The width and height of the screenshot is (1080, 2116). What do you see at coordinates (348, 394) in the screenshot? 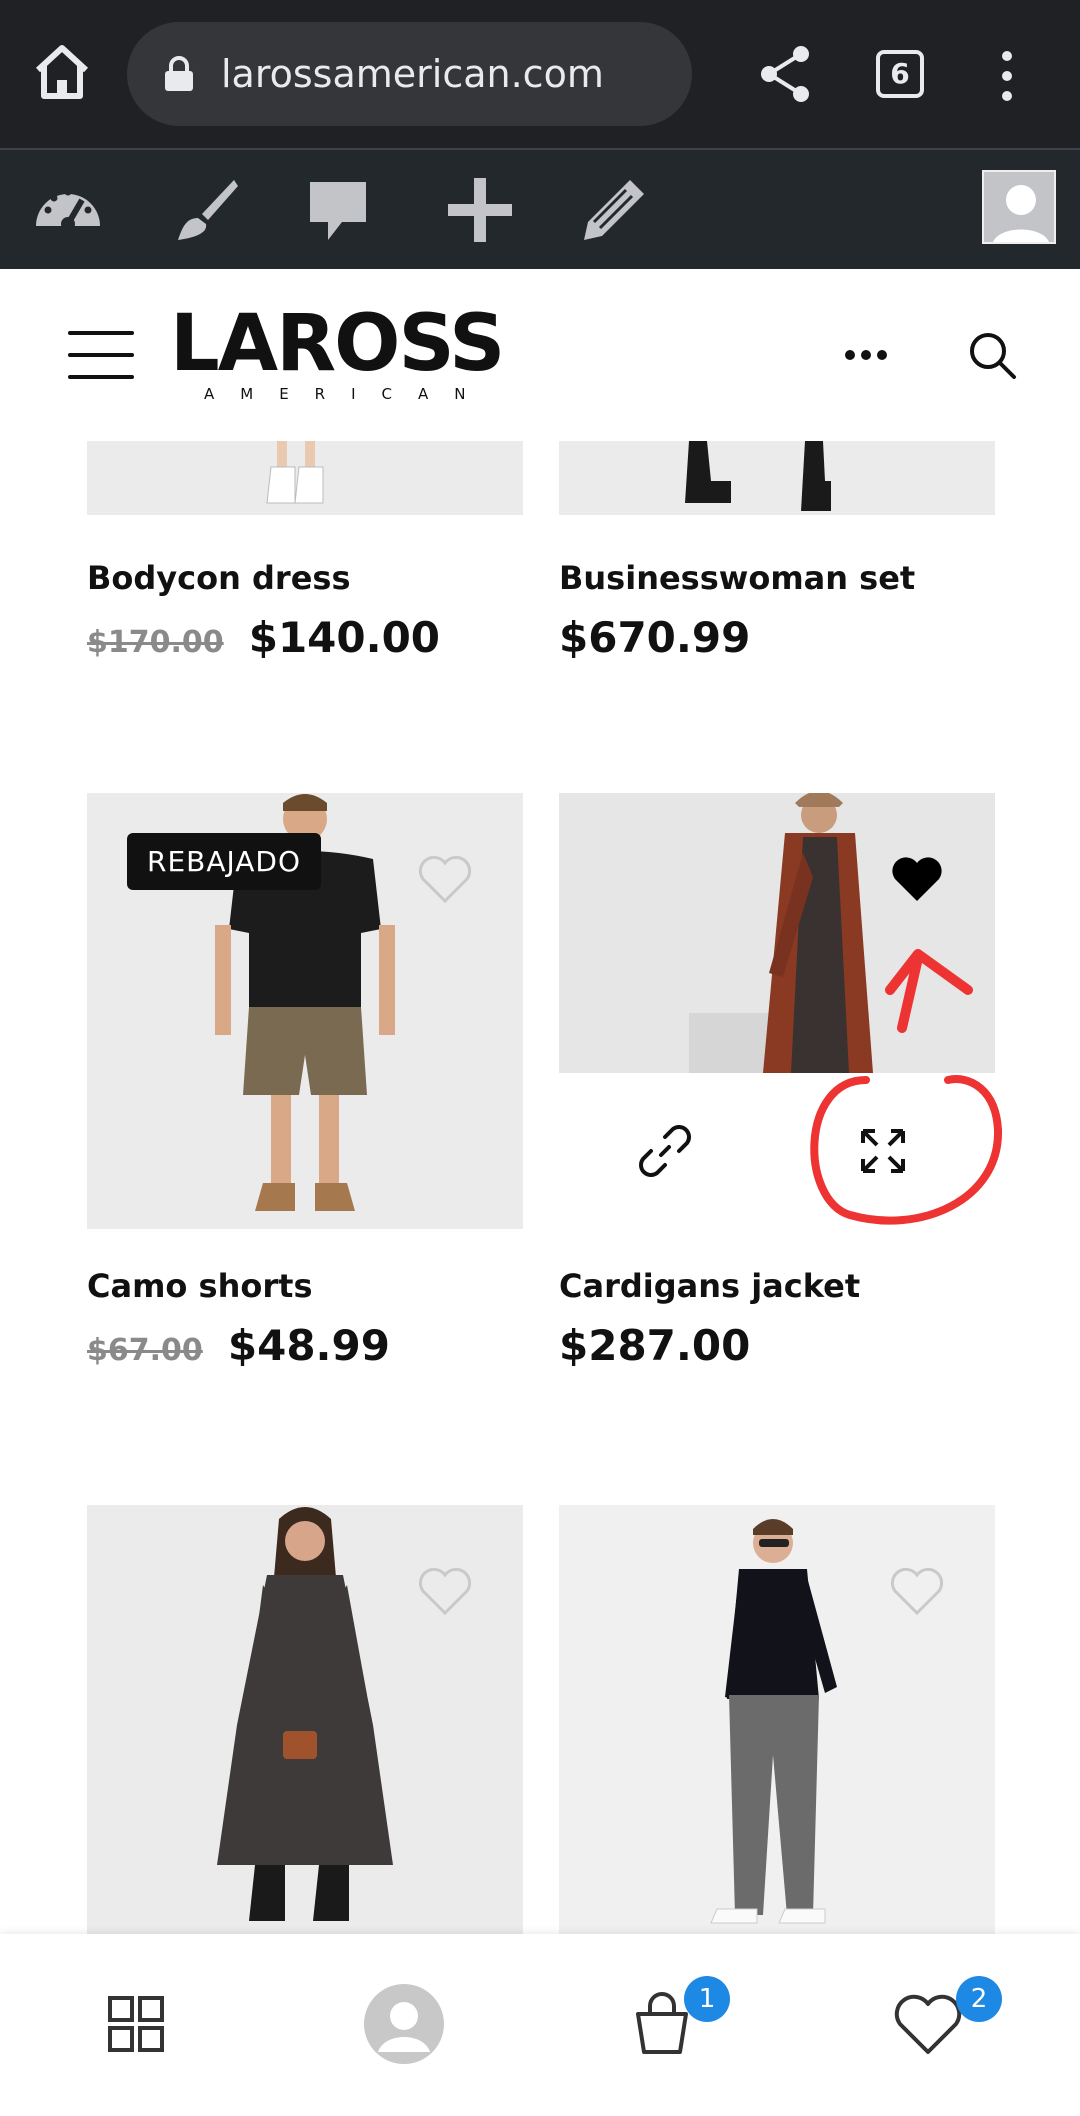
I see `logo-tagline: AMERICAN` at bounding box center [348, 394].